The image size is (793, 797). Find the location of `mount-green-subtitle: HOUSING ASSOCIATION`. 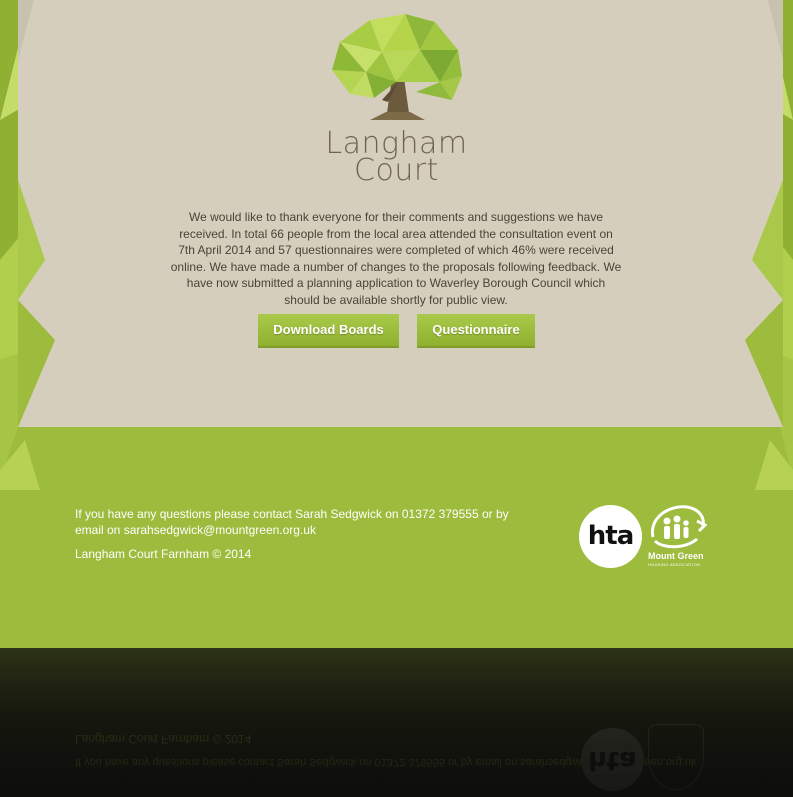

mount-green-subtitle: HOUSING ASSOCIATION is located at coordinates (674, 564).